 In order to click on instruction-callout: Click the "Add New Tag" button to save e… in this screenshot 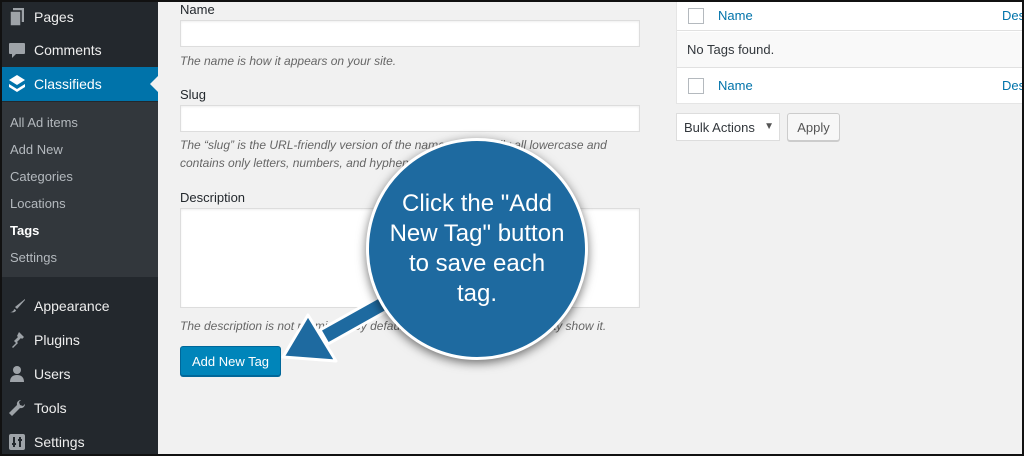, I will do `click(477, 249)`.